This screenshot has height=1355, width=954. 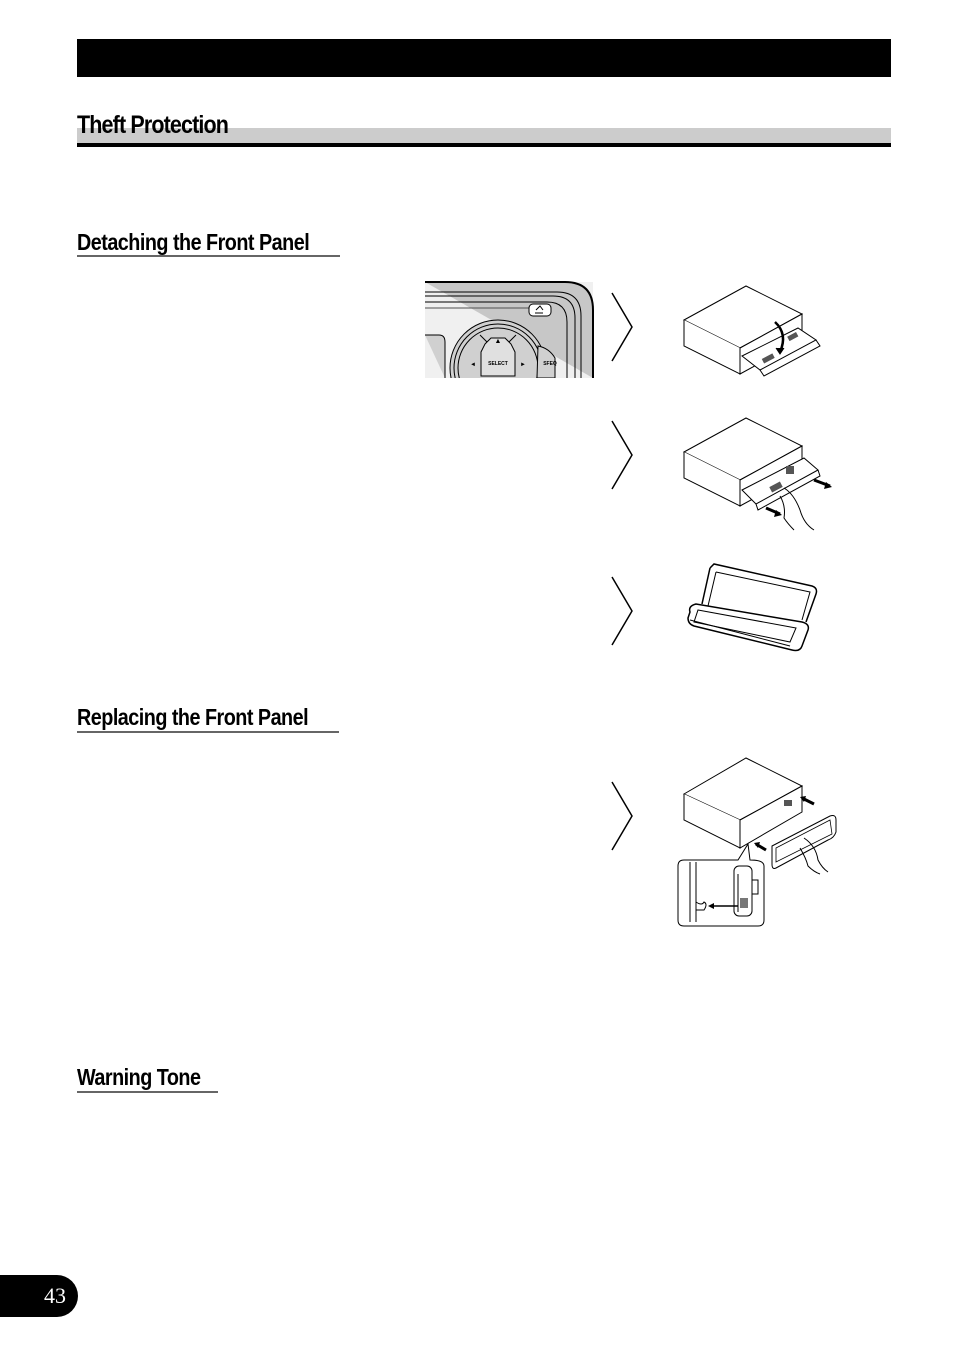 I want to click on header-bar, so click(x=484, y=58).